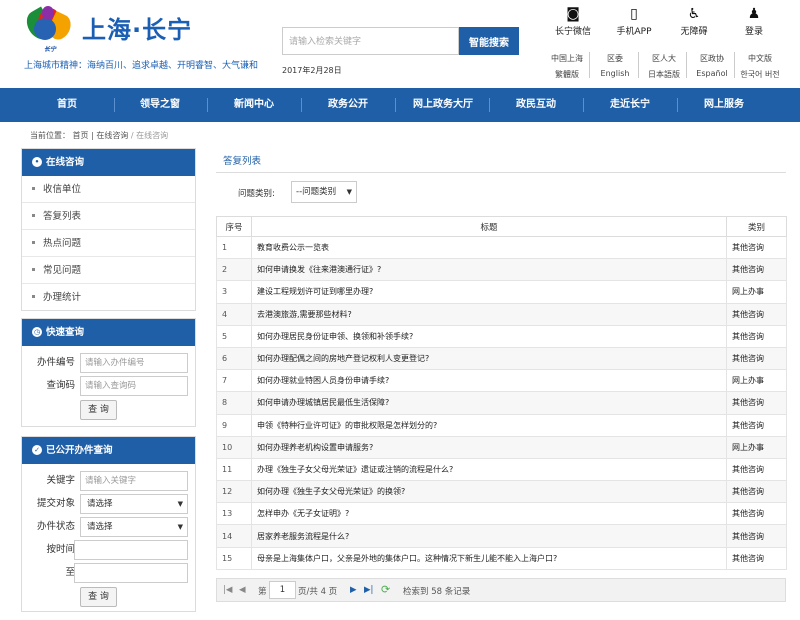 This screenshot has width=800, height=620. What do you see at coordinates (254, 105) in the screenshot?
I see `nav-news: 新闻中心` at bounding box center [254, 105].